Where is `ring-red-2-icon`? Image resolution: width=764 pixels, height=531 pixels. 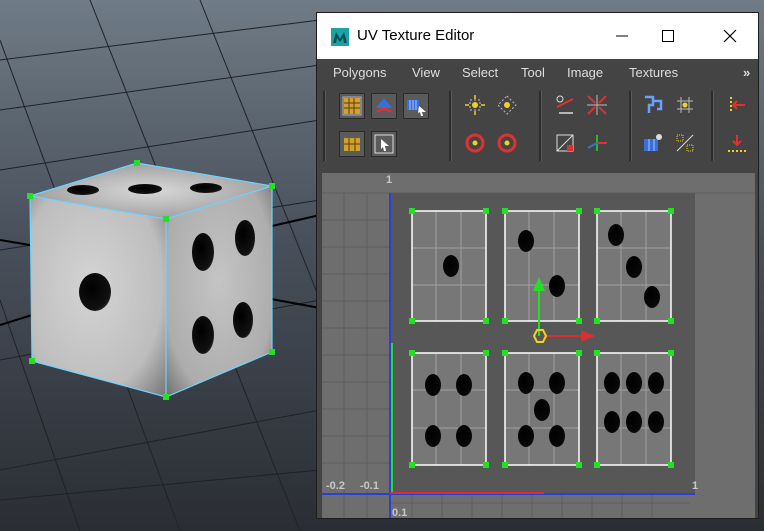
ring-red-2-icon is located at coordinates (507, 143).